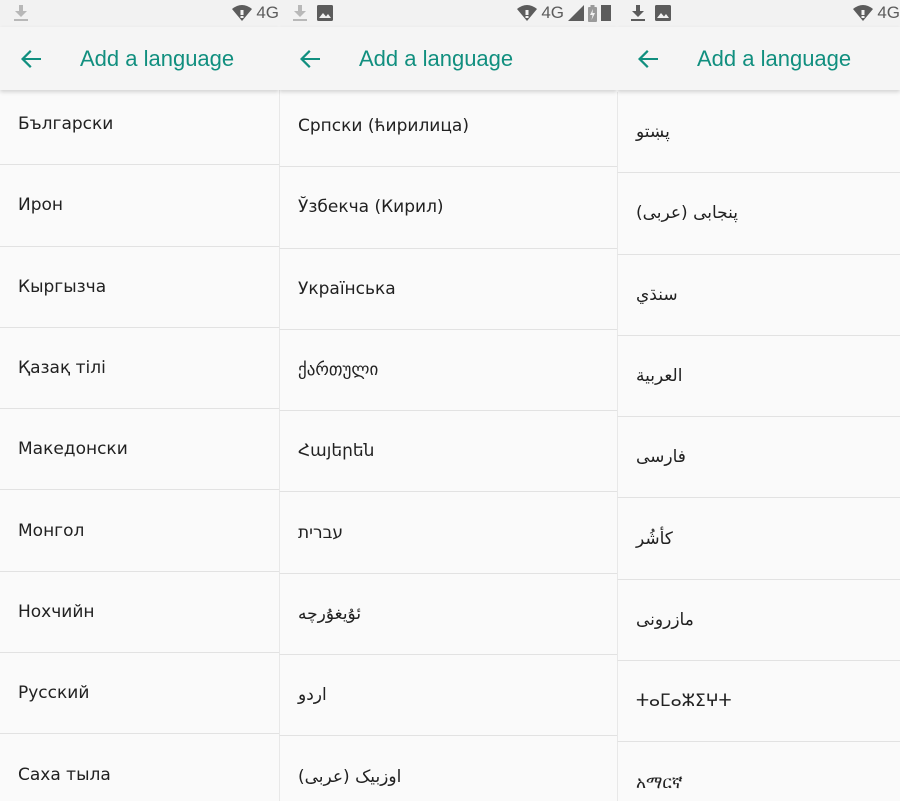 The width and height of the screenshot is (900, 801). Describe the element at coordinates (139, 287) in the screenshot. I see `language-item: Кыргызча` at that location.